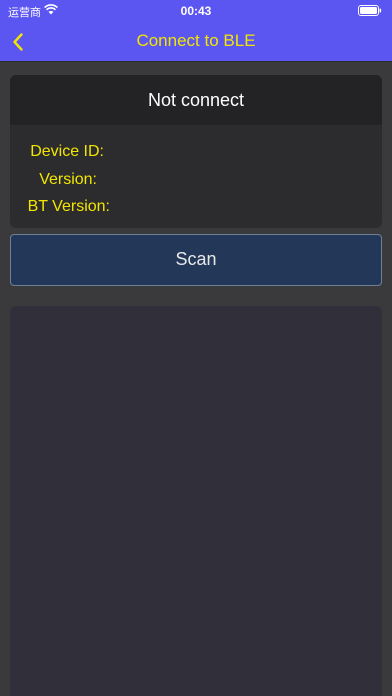 The height and width of the screenshot is (696, 392). I want to click on connection-status-text: Not connect, so click(196, 100).